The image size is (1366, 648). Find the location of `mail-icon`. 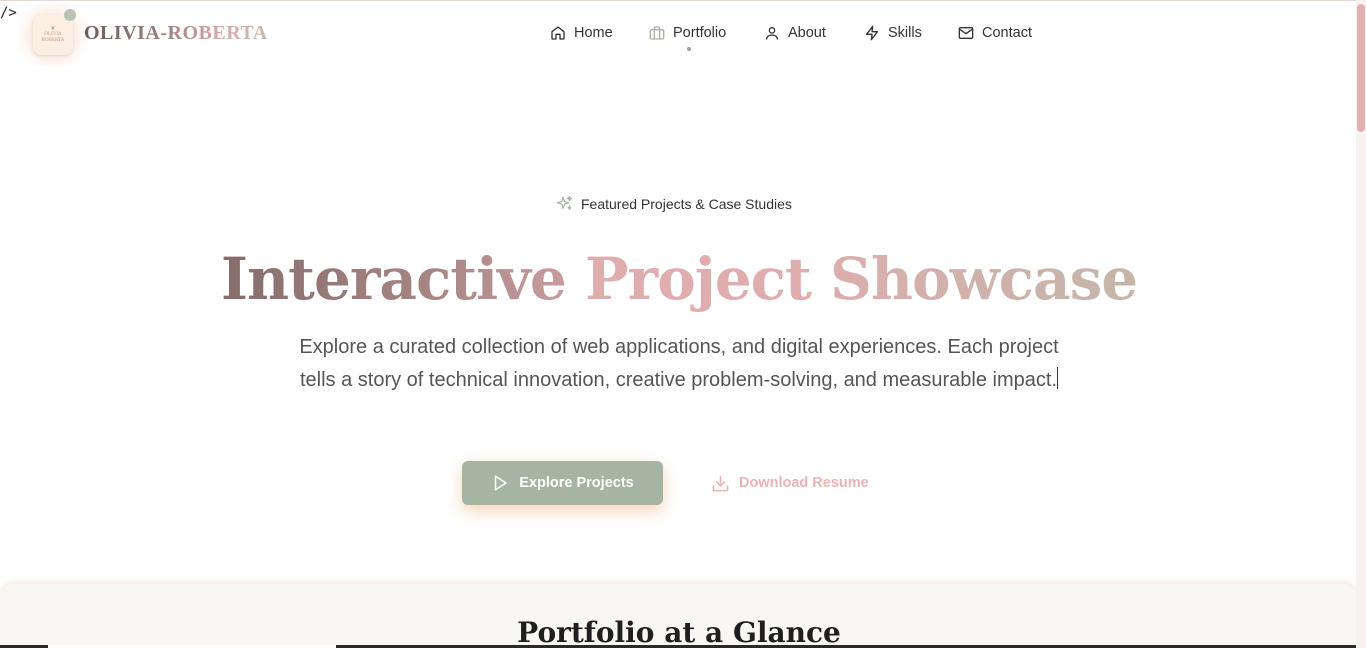

mail-icon is located at coordinates (966, 33).